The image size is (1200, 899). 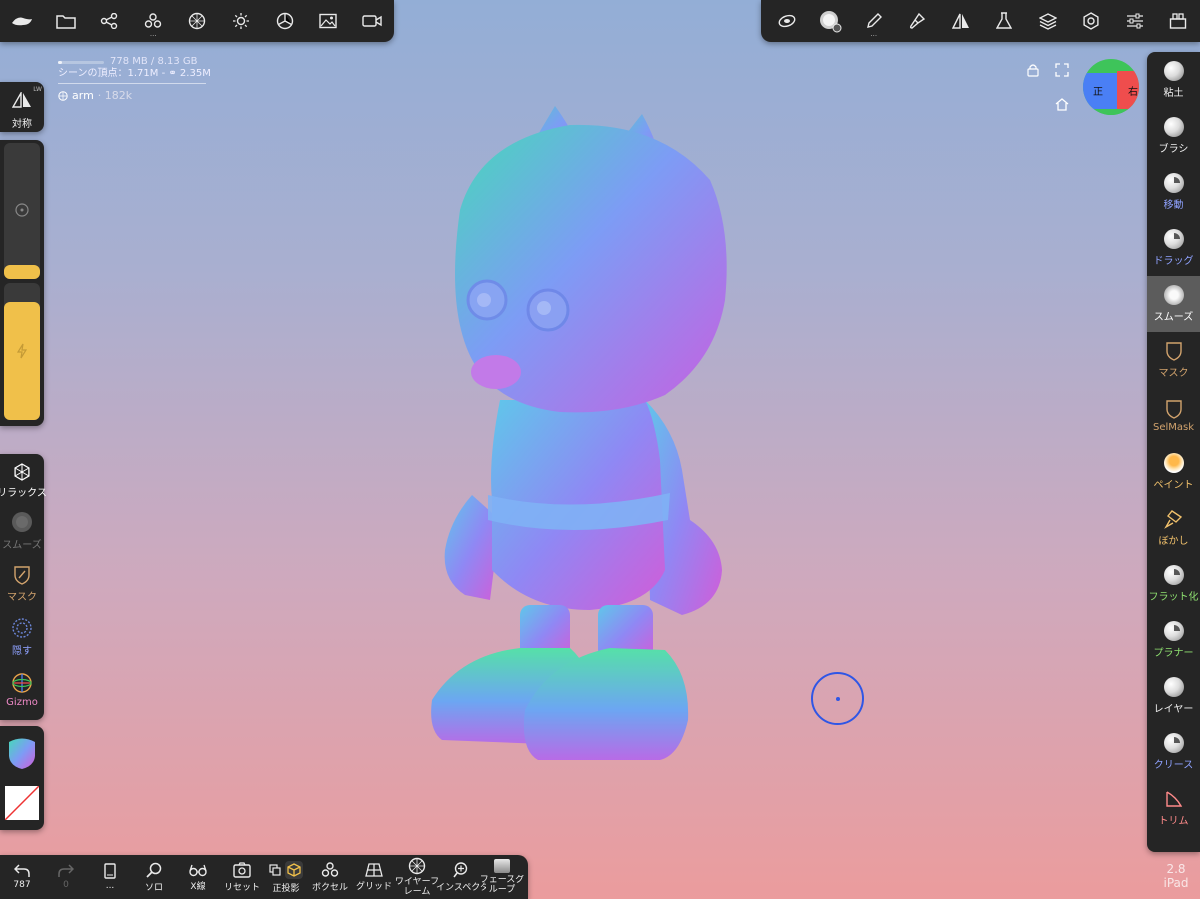 What do you see at coordinates (1173, 248) in the screenshot?
I see `tool-drag: ドラッグ` at bounding box center [1173, 248].